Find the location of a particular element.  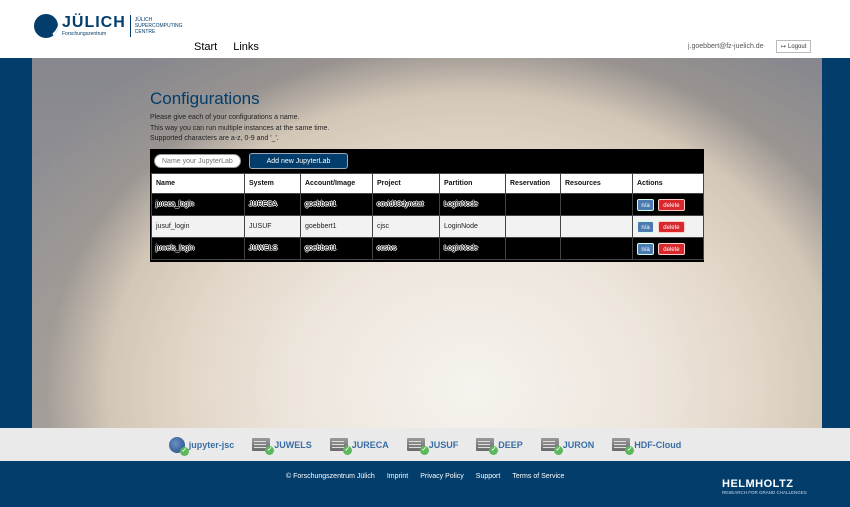

main-nav: Start Links is located at coordinates (226, 47).